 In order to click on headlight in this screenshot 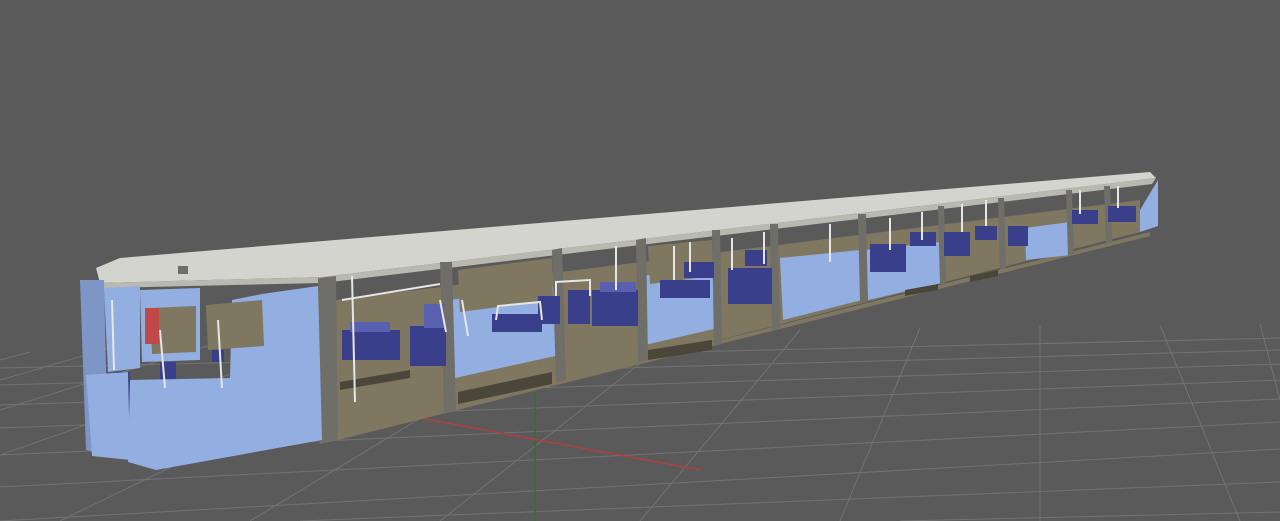, I will do `click(183, 270)`.